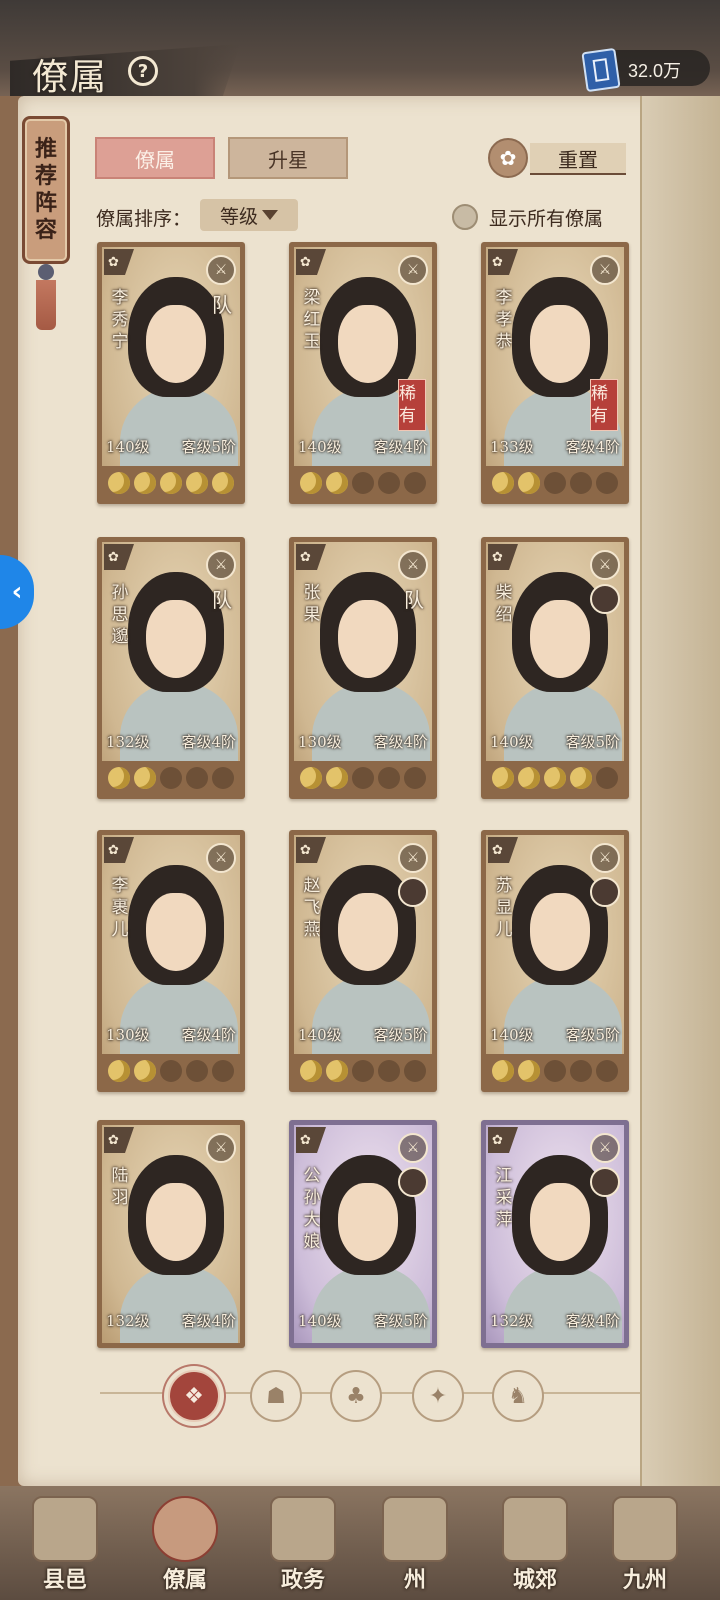 This screenshot has height=1600, width=720. Describe the element at coordinates (563, 1304) in the screenshot. I see `portrait-robe` at that location.